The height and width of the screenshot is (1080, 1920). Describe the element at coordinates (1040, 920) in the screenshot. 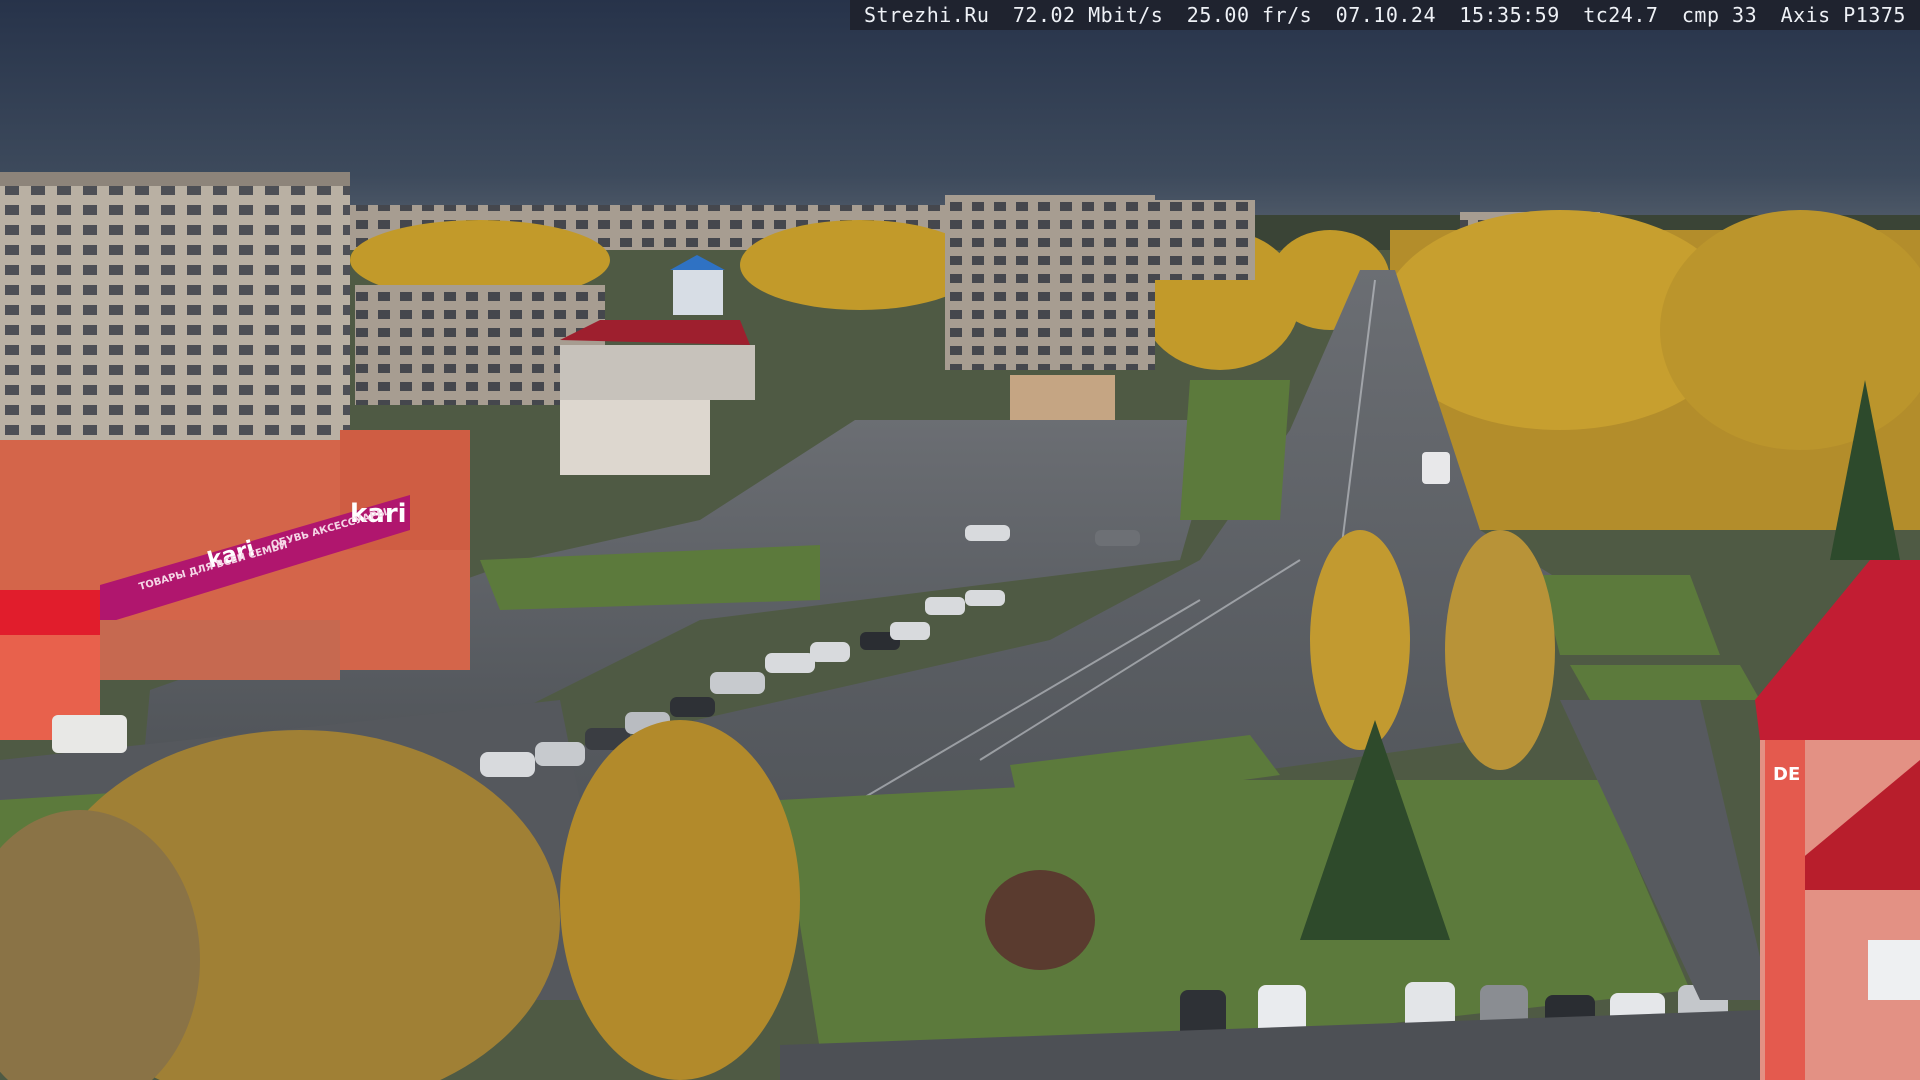

I see `bush-center` at that location.